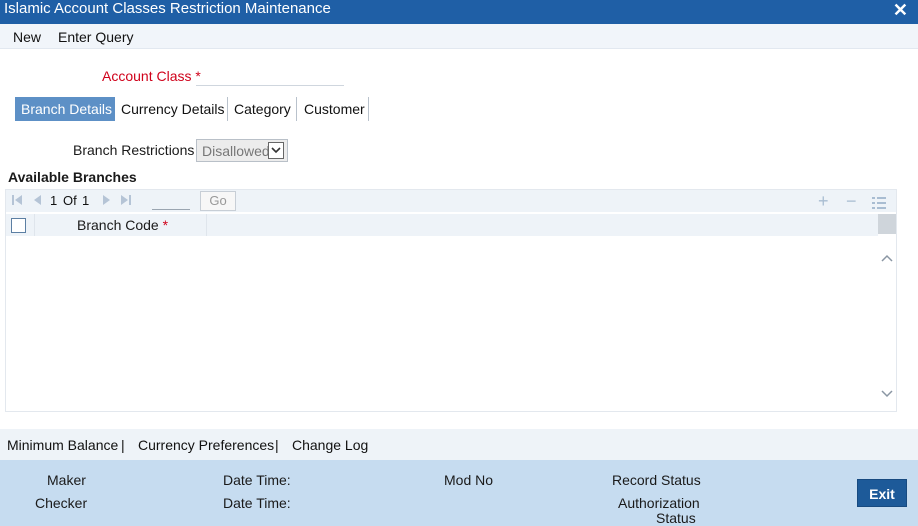  I want to click on required-mark: *, so click(165, 225).